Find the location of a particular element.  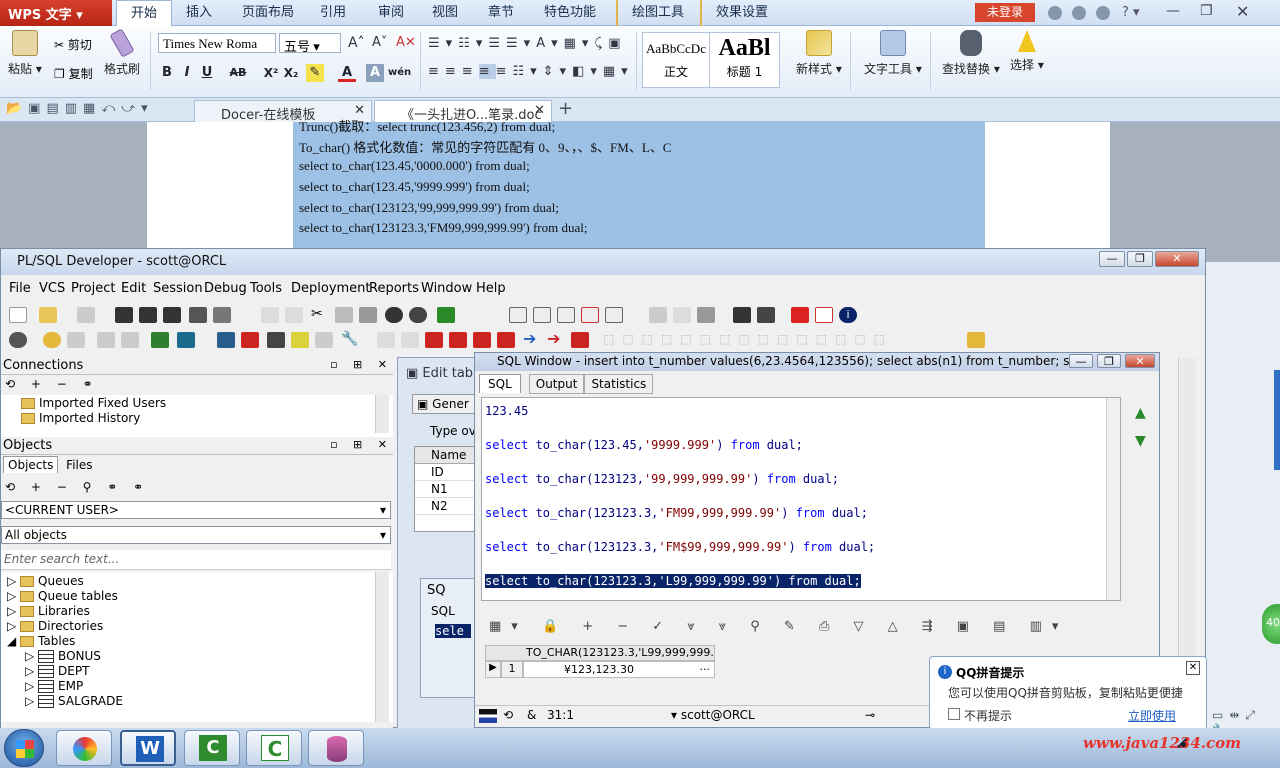

objects-toolbar: ⟲ + − ⚲ ⚭ ⚭ is located at coordinates (197, 488).